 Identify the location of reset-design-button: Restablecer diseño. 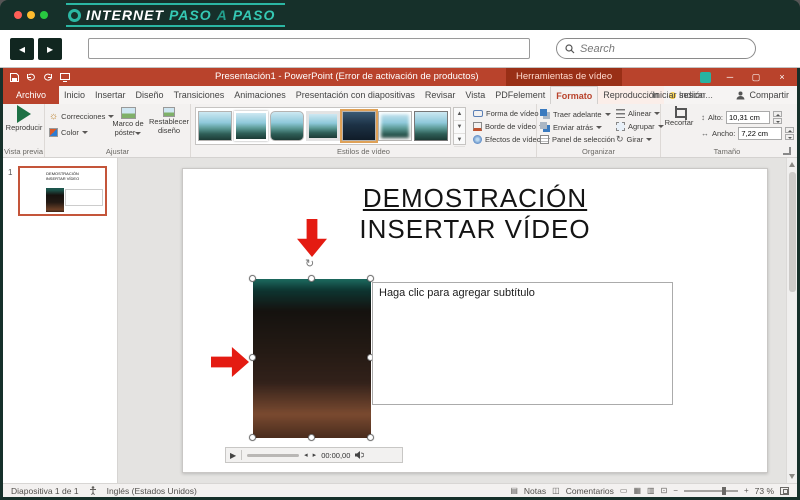
(169, 121).